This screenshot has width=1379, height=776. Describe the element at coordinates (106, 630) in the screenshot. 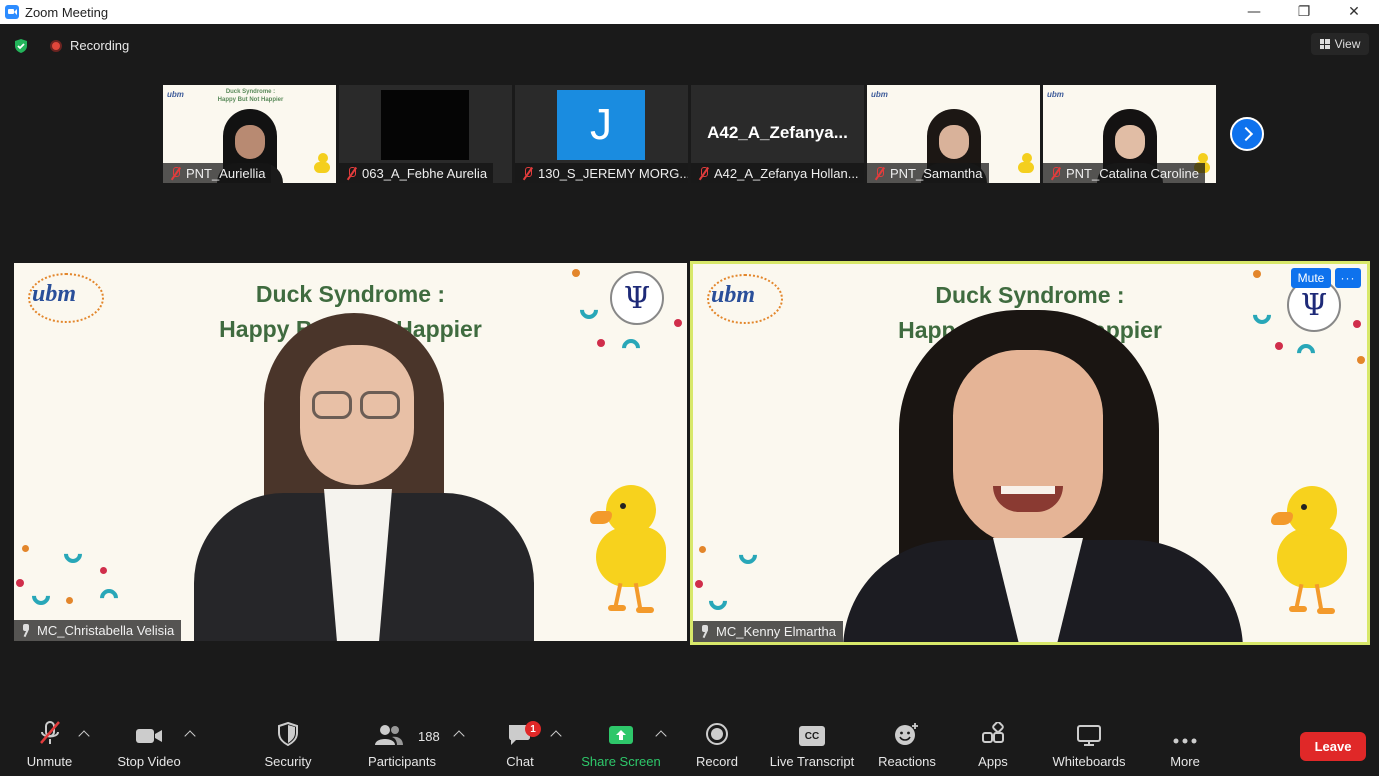

I see `participant-name: MC_Christabella Velisia` at that location.